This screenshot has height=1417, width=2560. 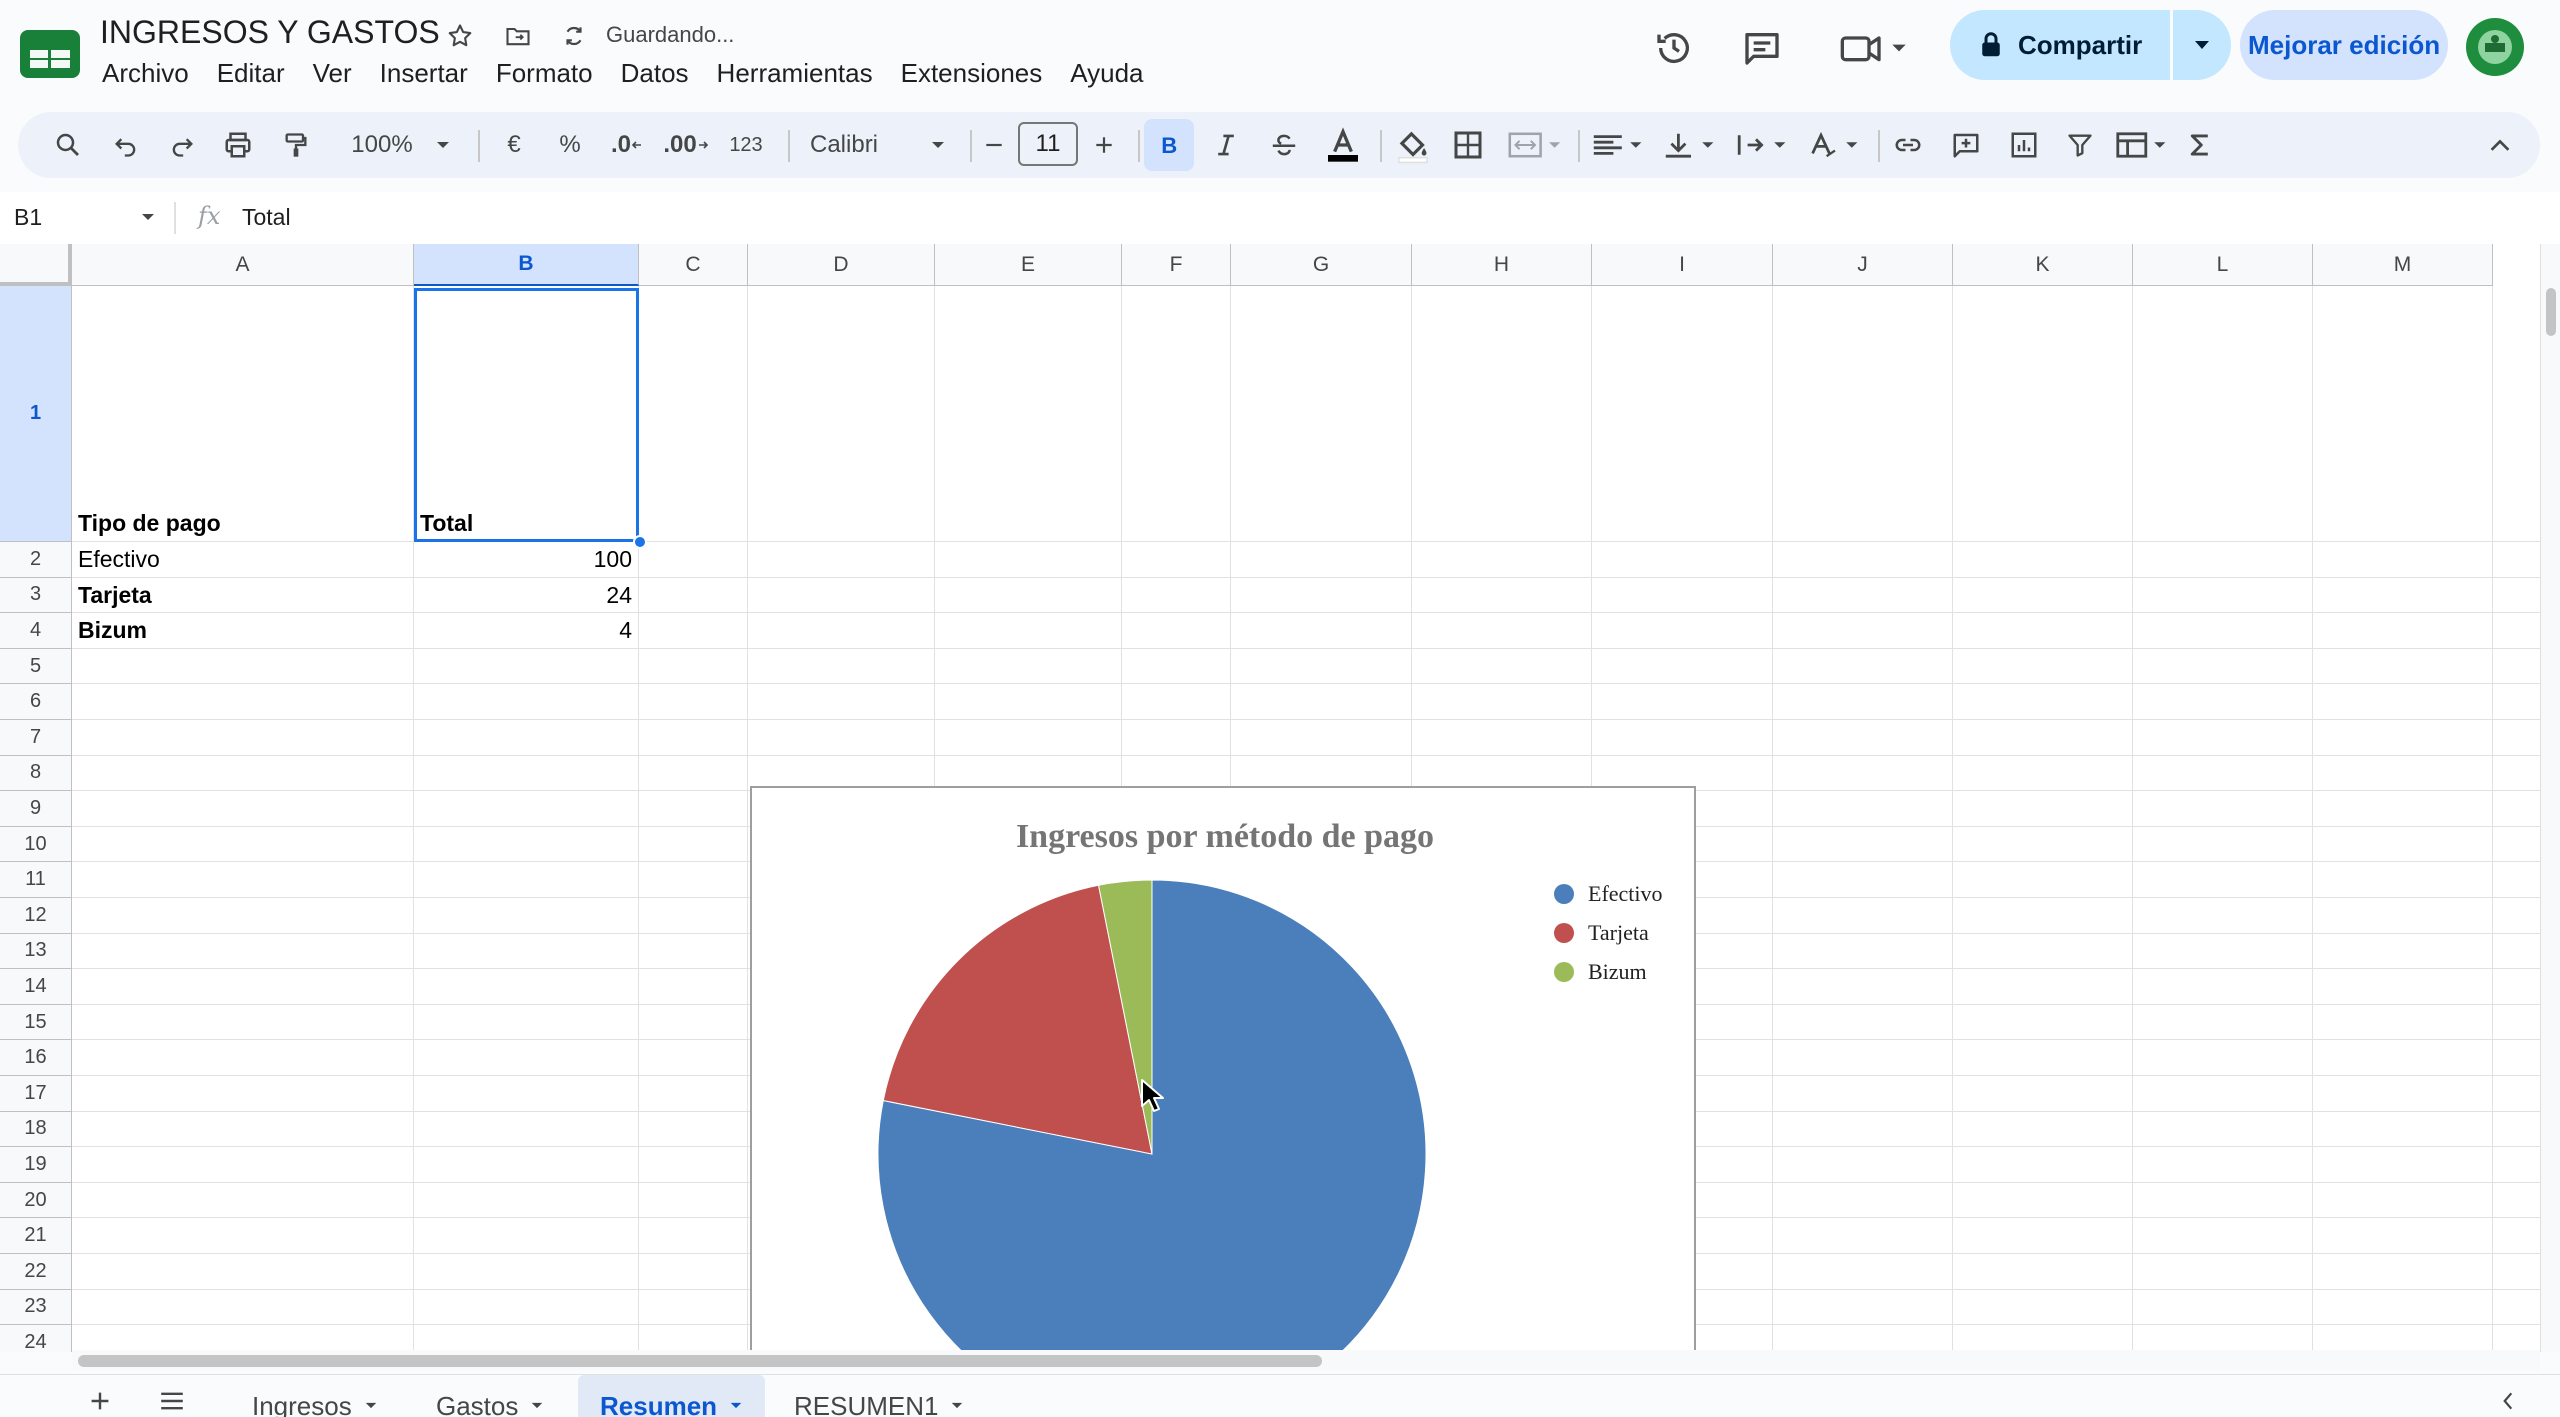 What do you see at coordinates (112, 630) in the screenshot?
I see `cell-A4: Bizum` at bounding box center [112, 630].